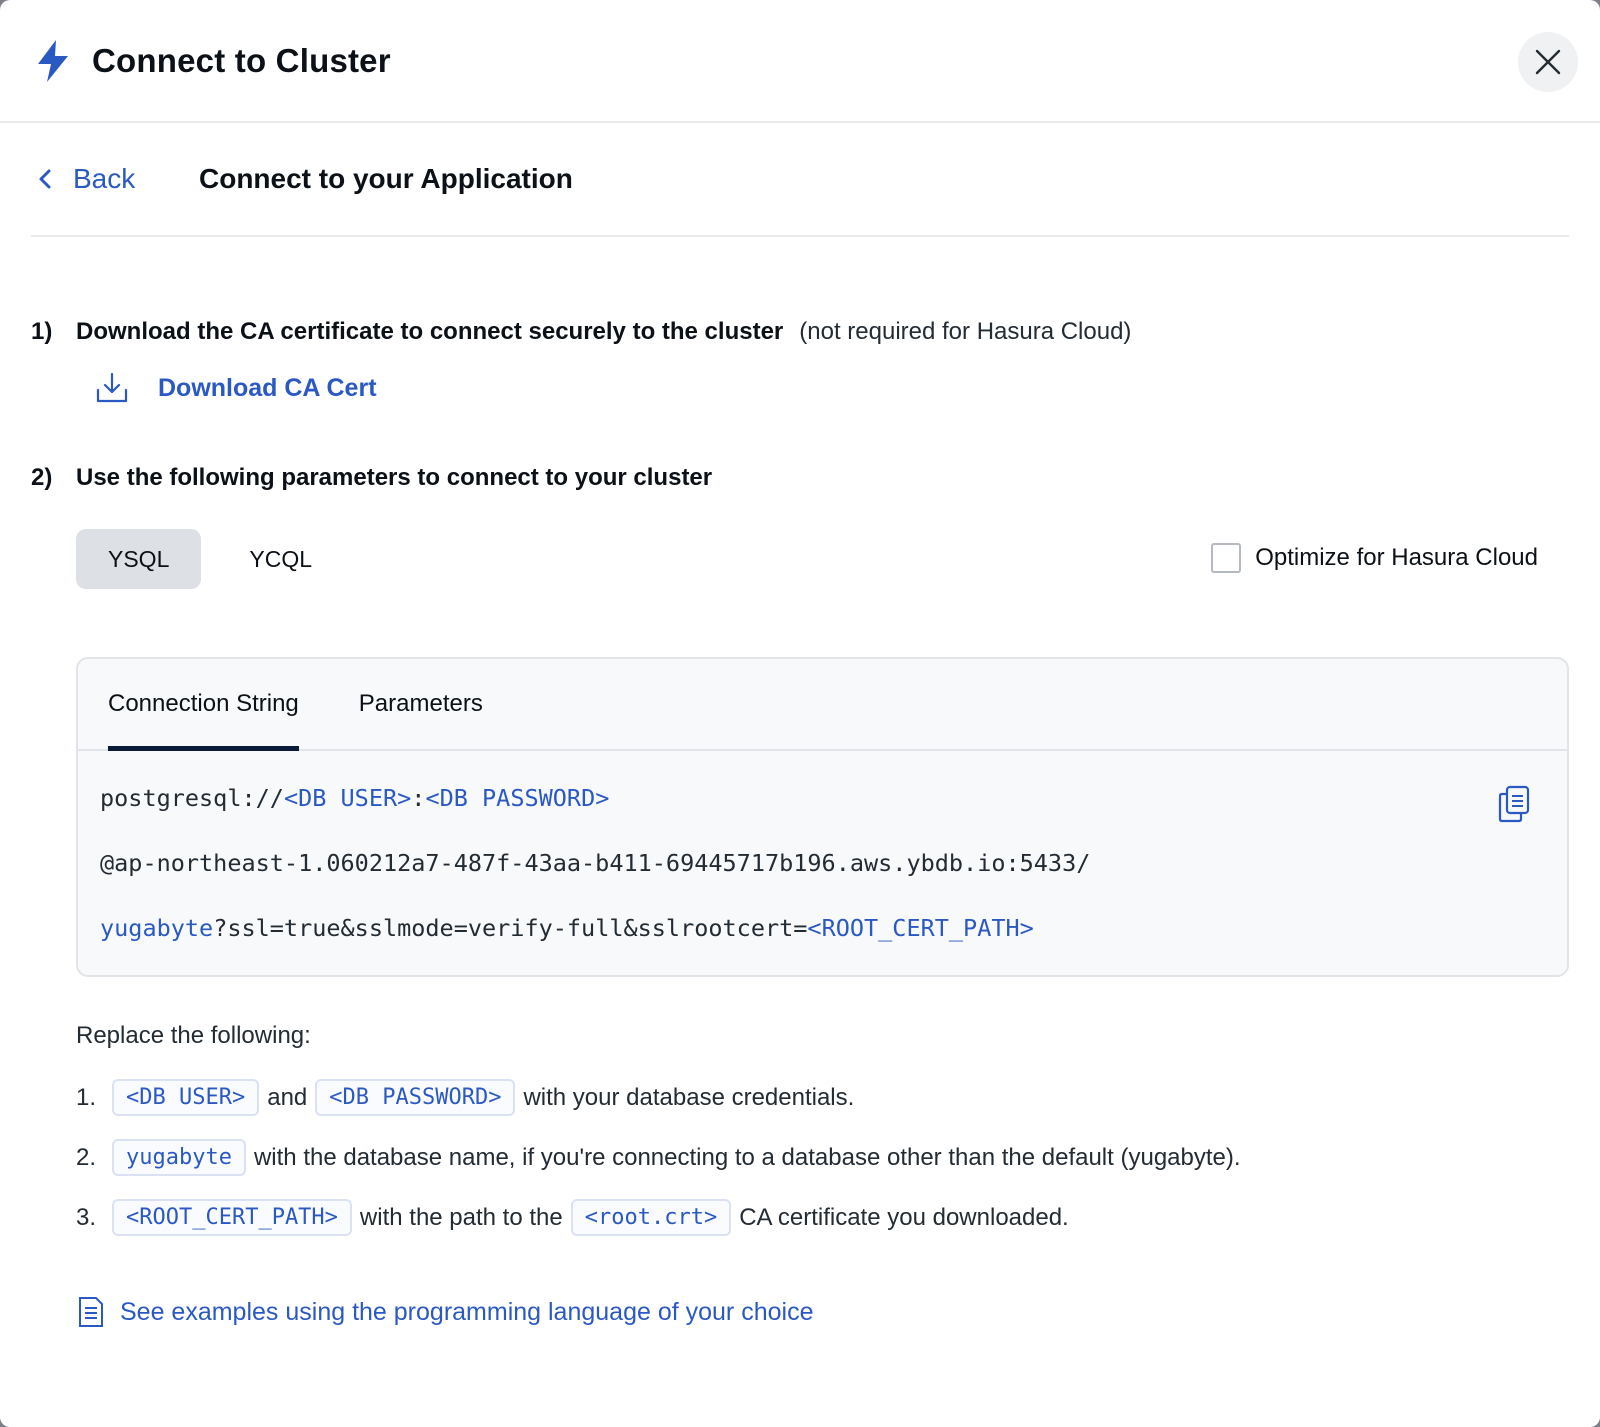  I want to click on db-password-placeholder: <DB PASSWORD>, so click(517, 798).